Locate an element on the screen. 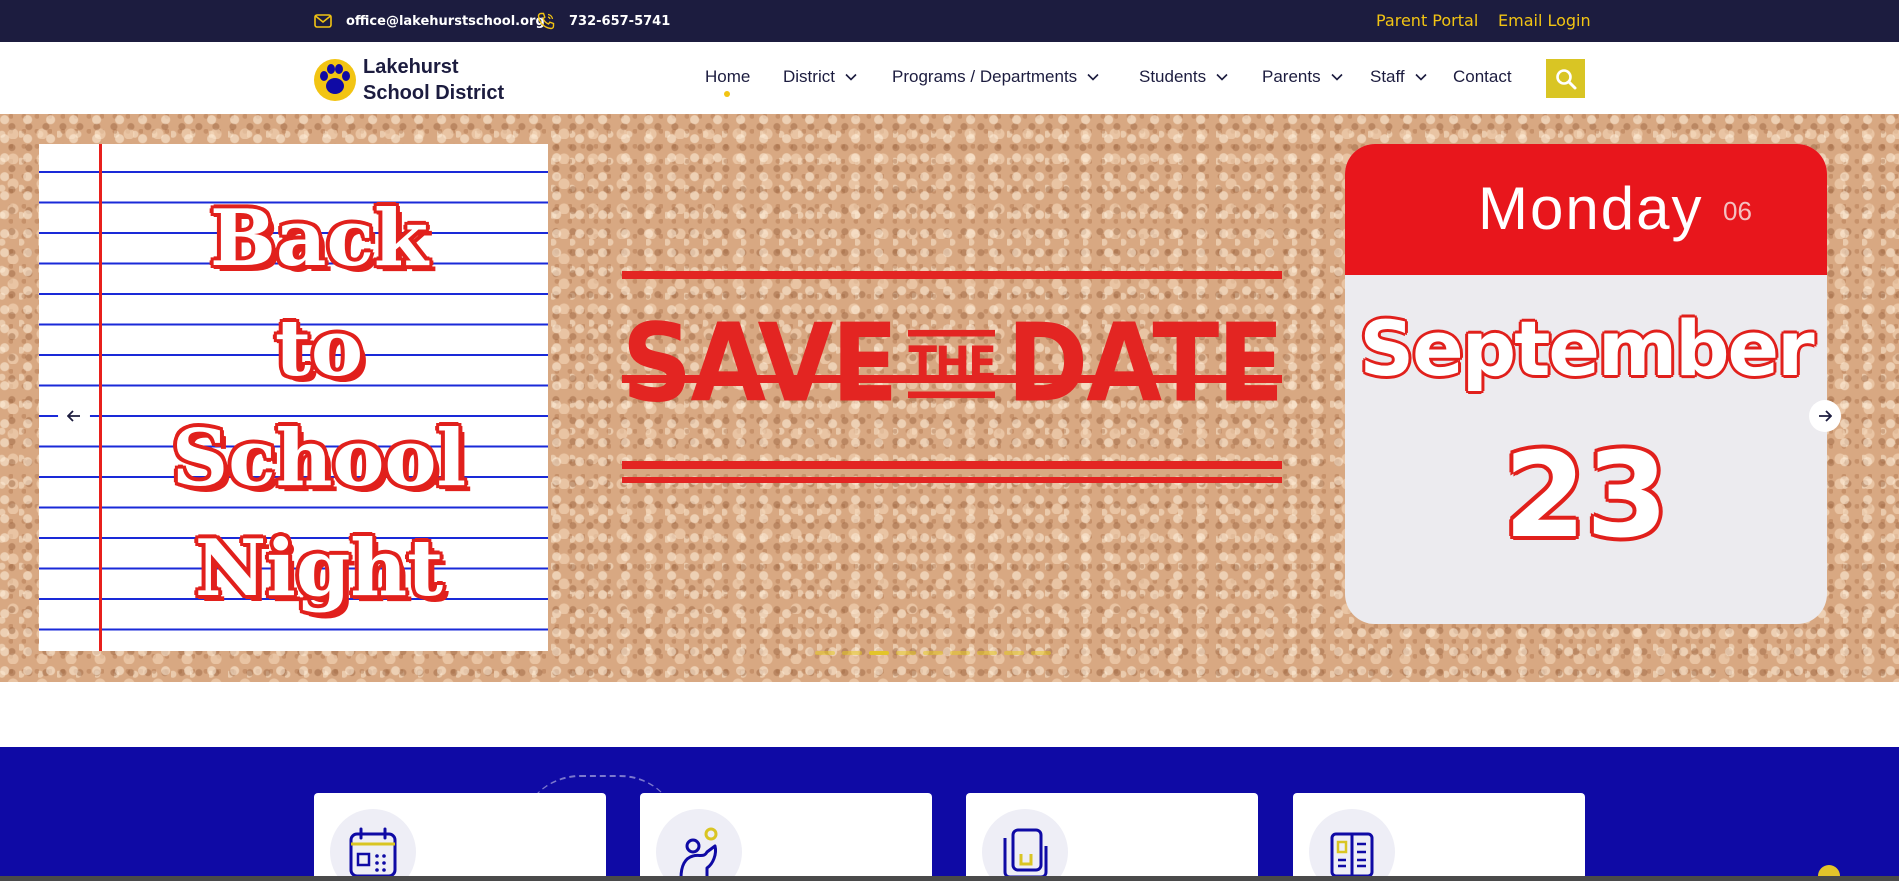 The height and width of the screenshot is (881, 1899). district-name: Lakehurst School District is located at coordinates (433, 80).